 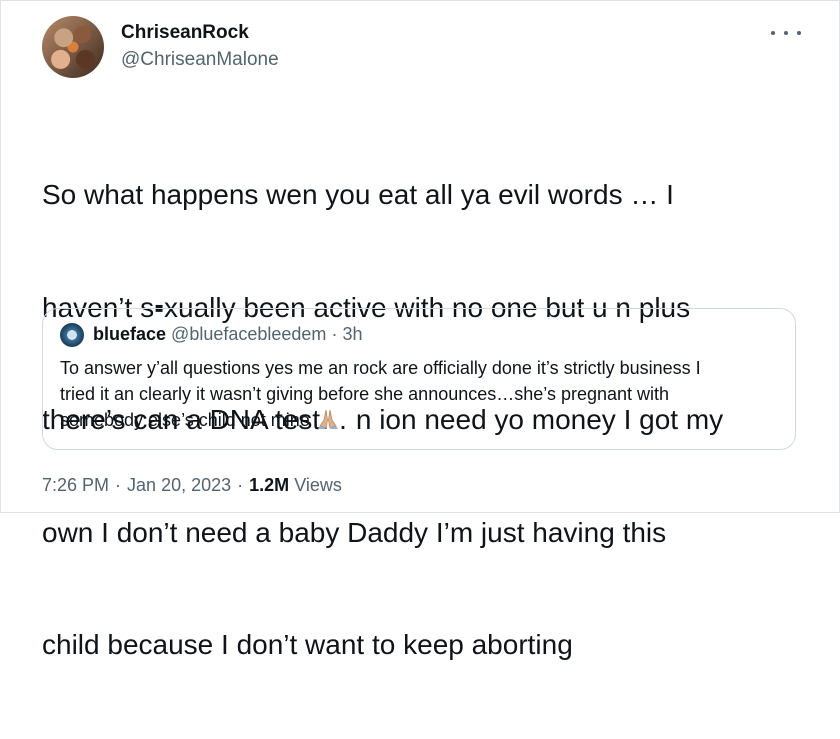 I want to click on quoted-text-line: somebody else’s child not mine, so click(x=425, y=420).